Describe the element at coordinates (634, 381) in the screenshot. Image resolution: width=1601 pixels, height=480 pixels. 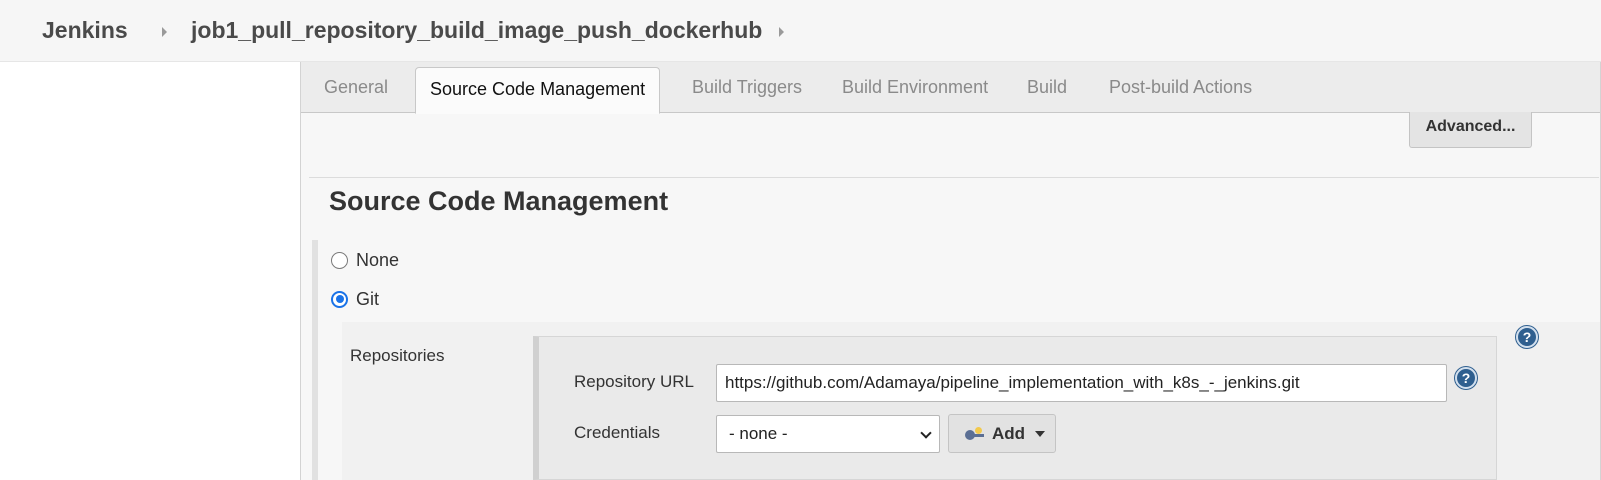
I see `repository-url-label: Repository URL` at that location.